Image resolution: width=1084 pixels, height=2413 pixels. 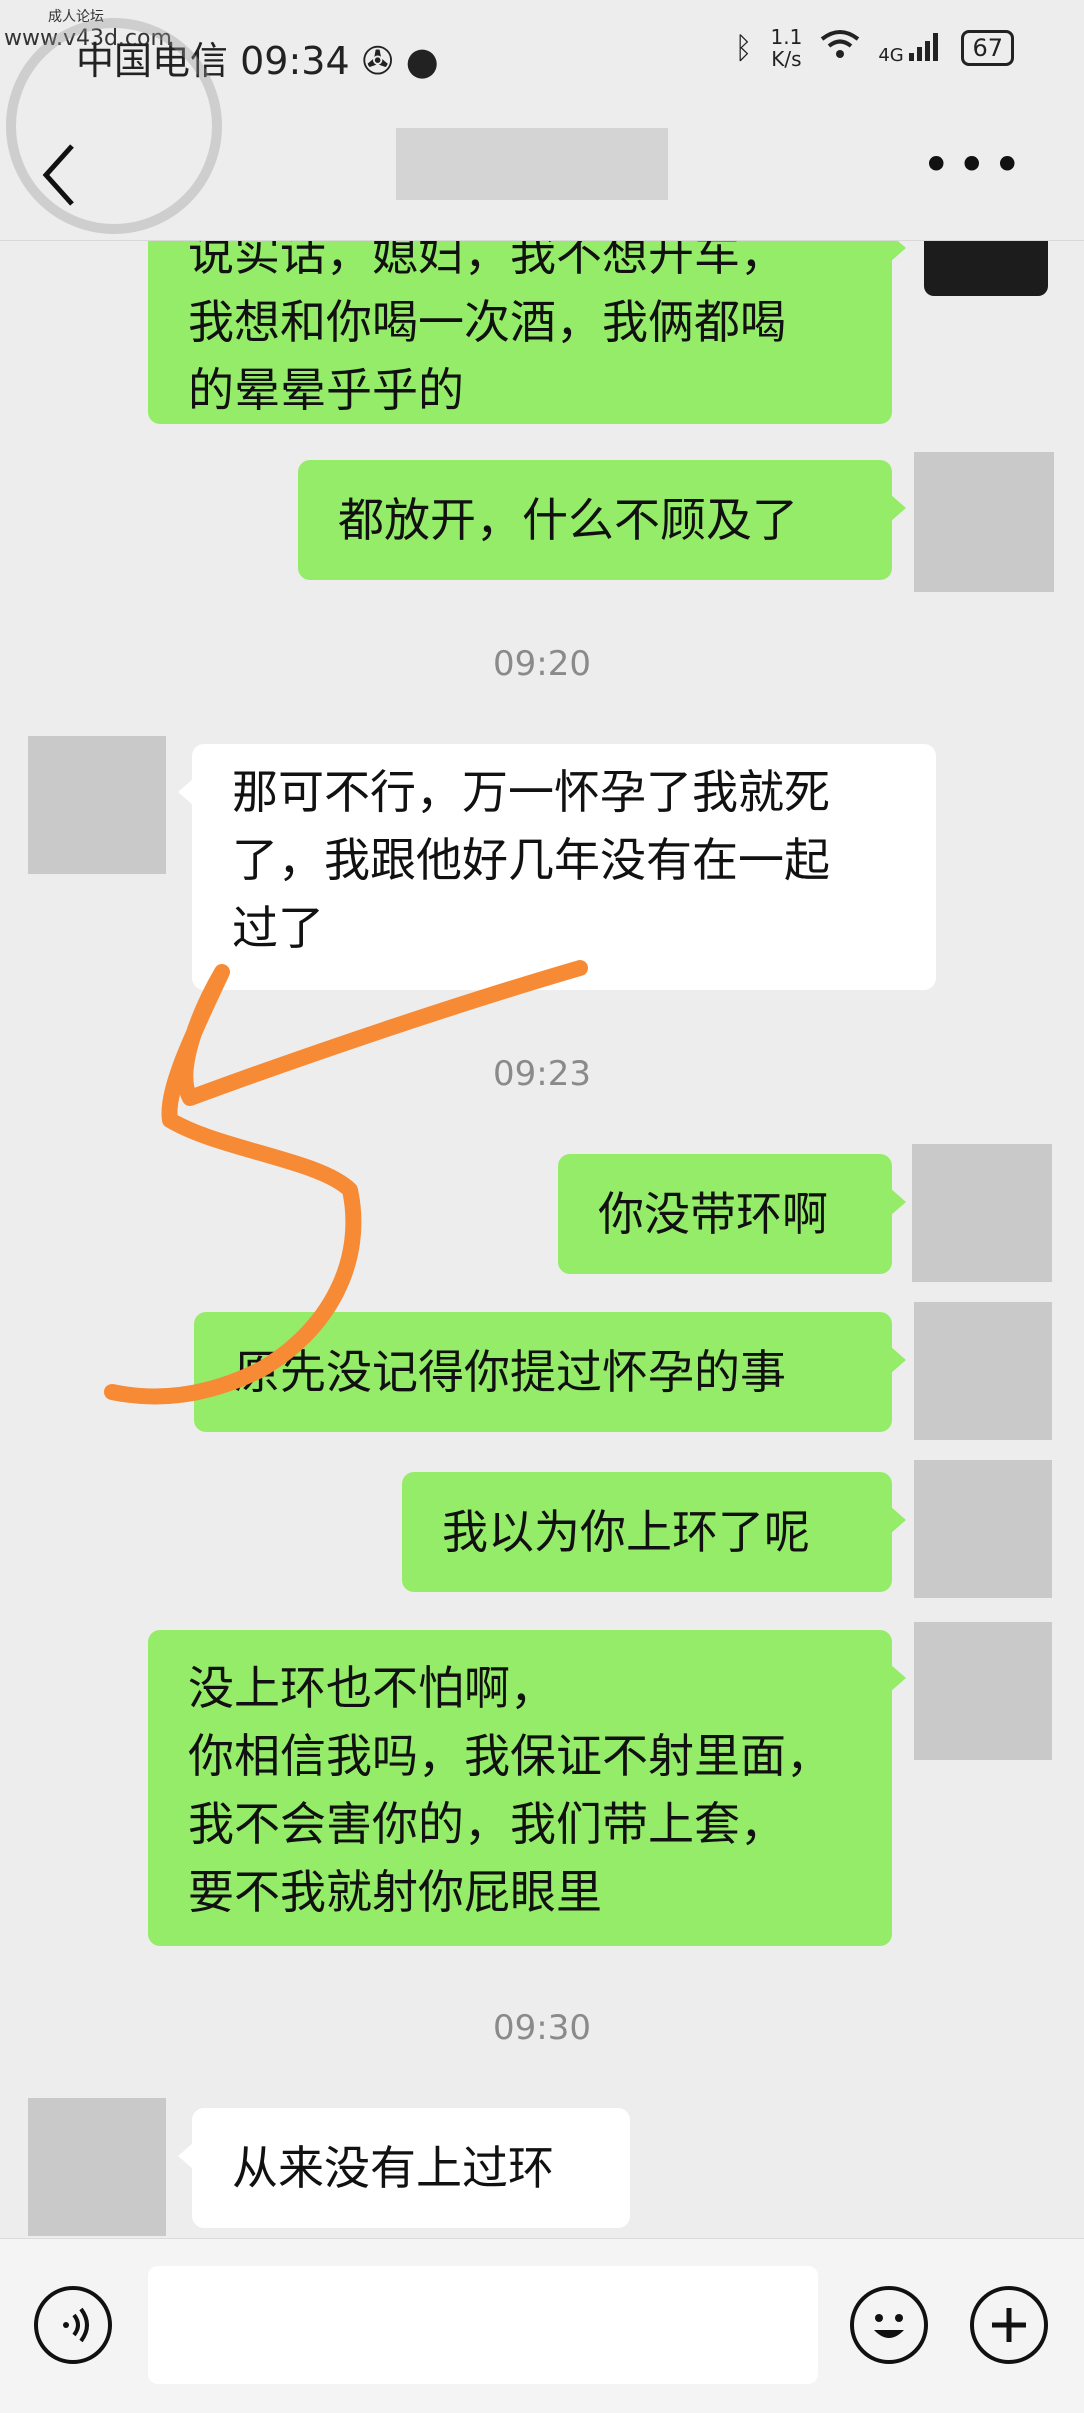 What do you see at coordinates (377, 61) in the screenshot?
I see `wechat-notification-icon: ✇` at bounding box center [377, 61].